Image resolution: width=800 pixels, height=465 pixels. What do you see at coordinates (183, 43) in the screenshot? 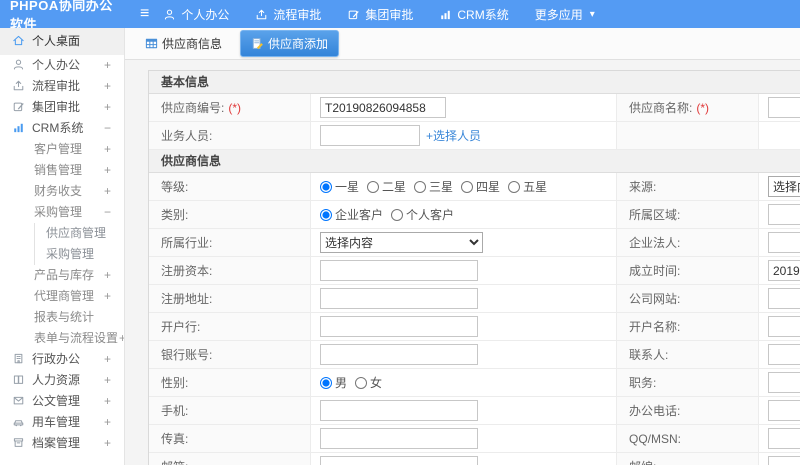
I see `tab-0: 供应商信息` at bounding box center [183, 43].